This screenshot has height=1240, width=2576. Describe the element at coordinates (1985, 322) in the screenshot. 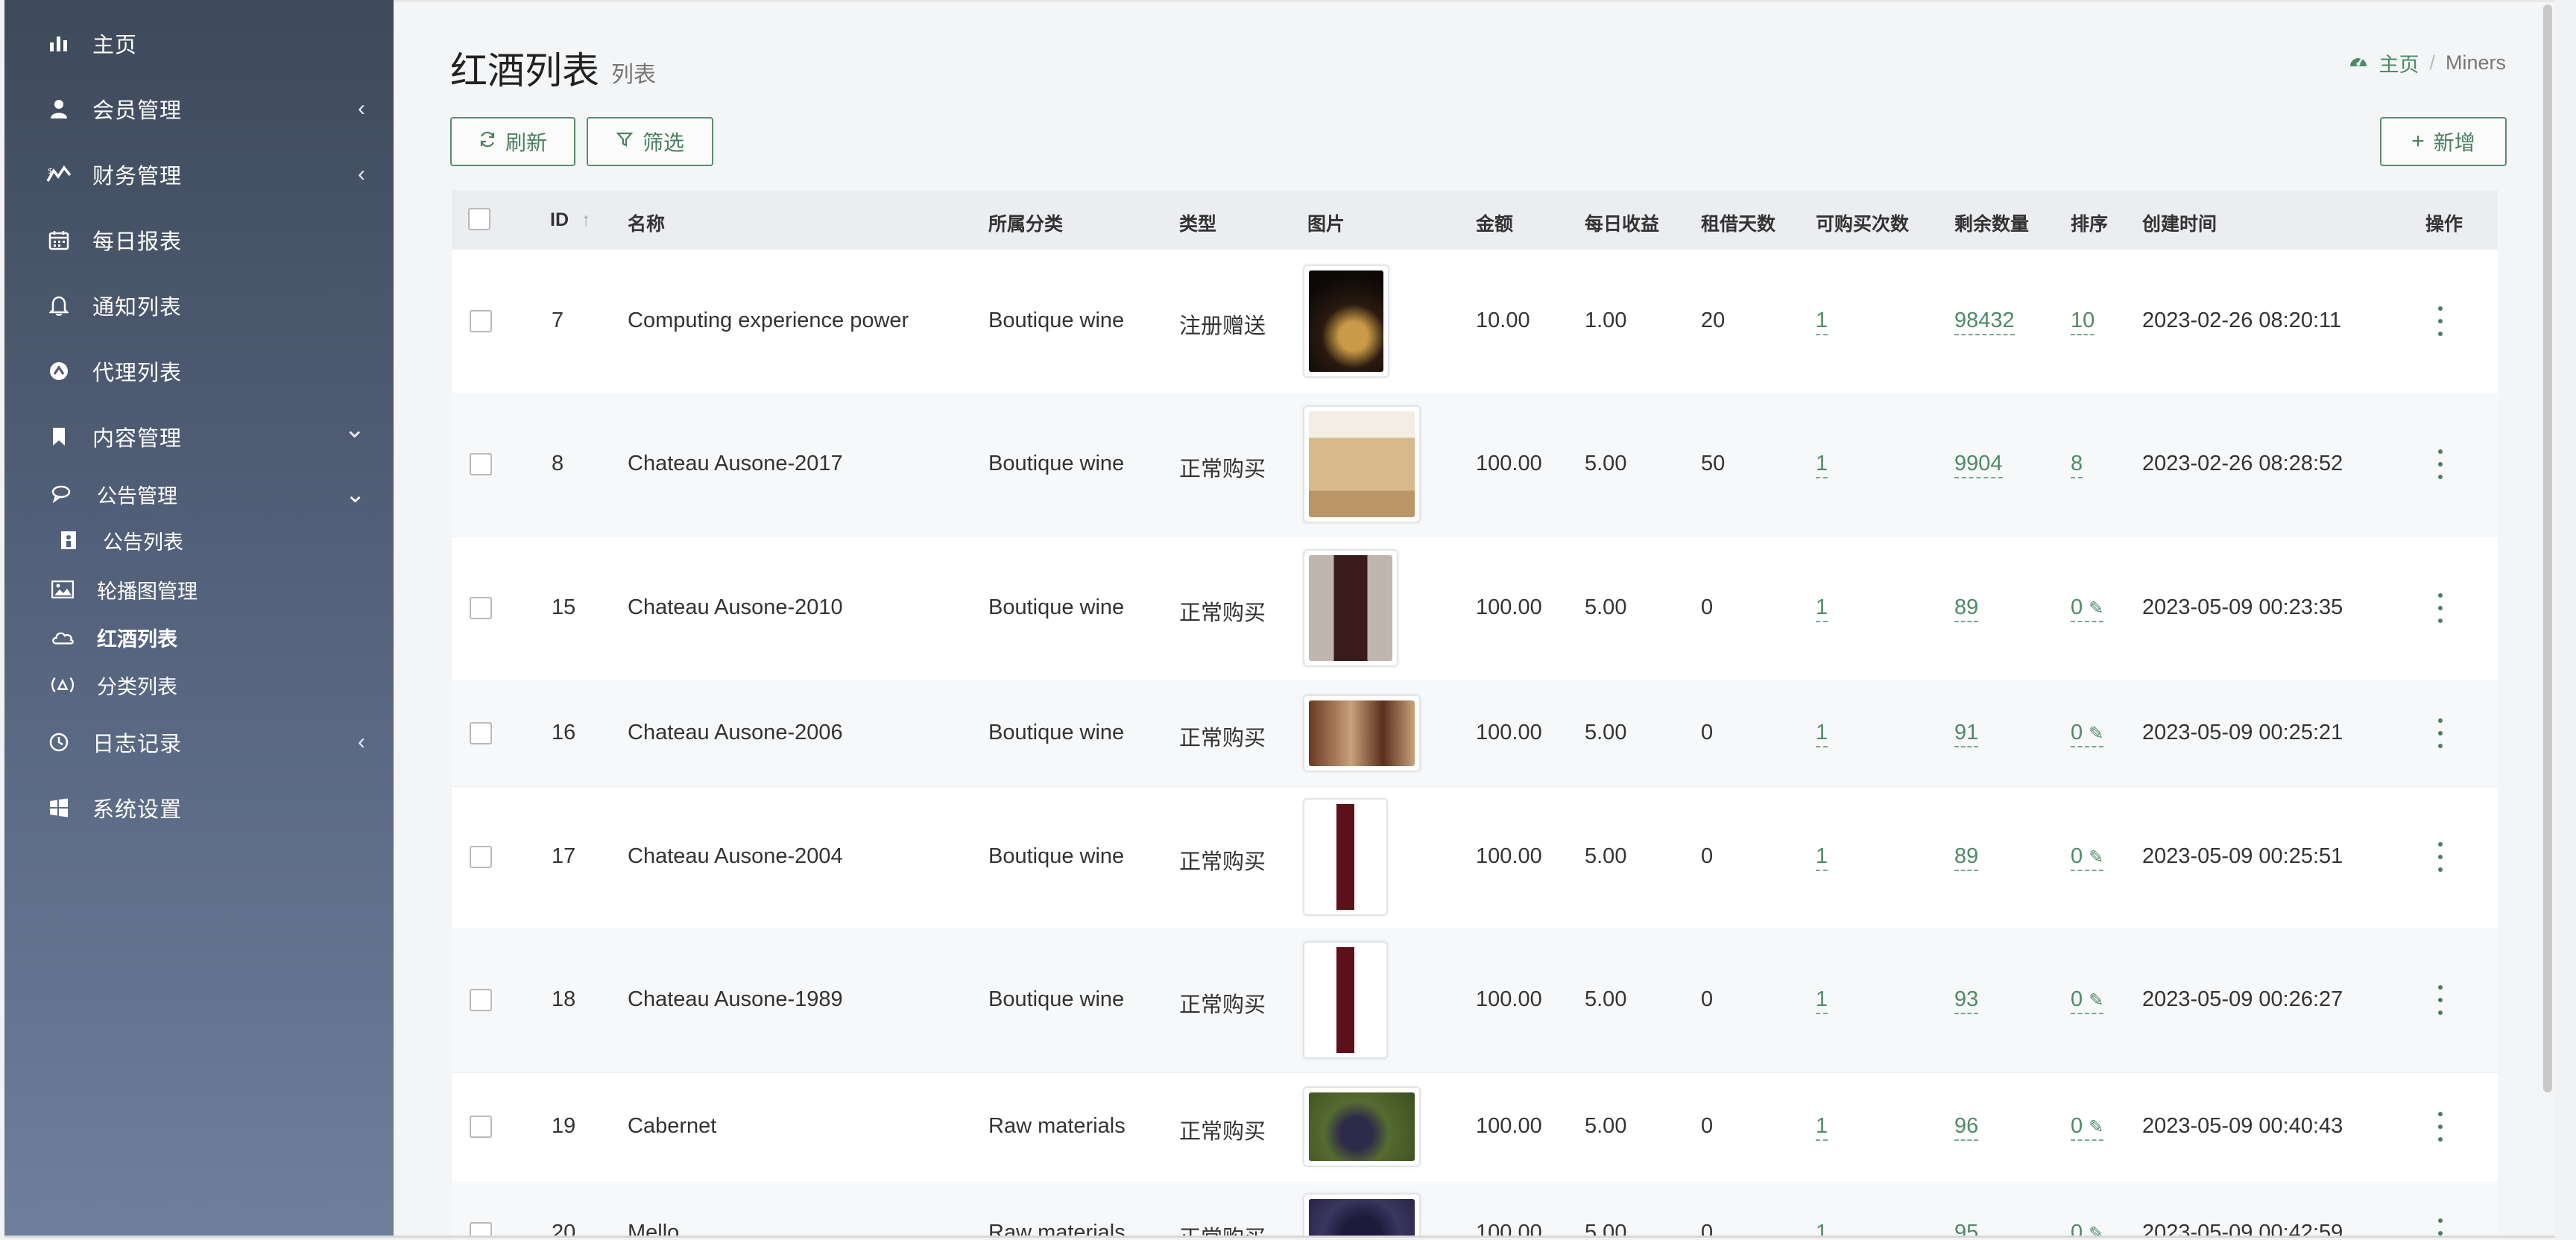

I see `cell-remaining: 98432` at that location.